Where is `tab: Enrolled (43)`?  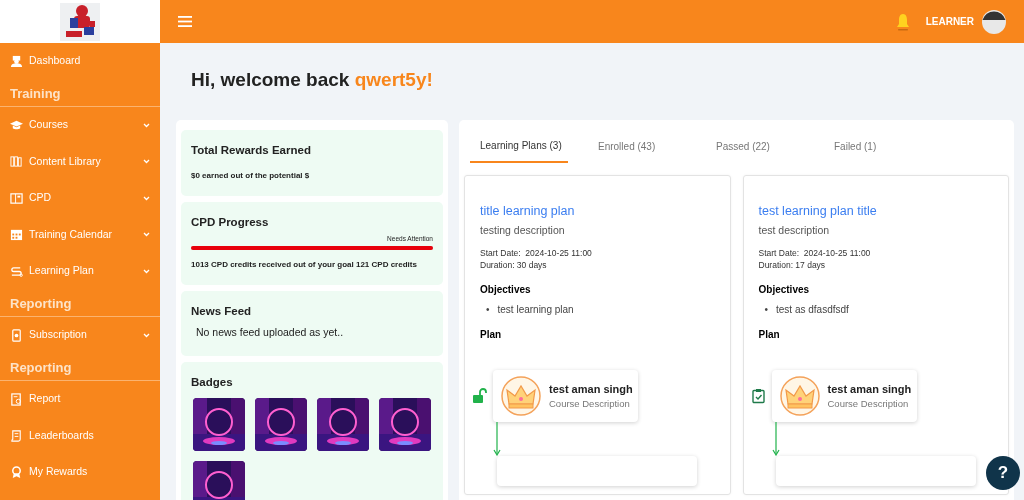
tab: Enrolled (43) is located at coordinates (647, 146).